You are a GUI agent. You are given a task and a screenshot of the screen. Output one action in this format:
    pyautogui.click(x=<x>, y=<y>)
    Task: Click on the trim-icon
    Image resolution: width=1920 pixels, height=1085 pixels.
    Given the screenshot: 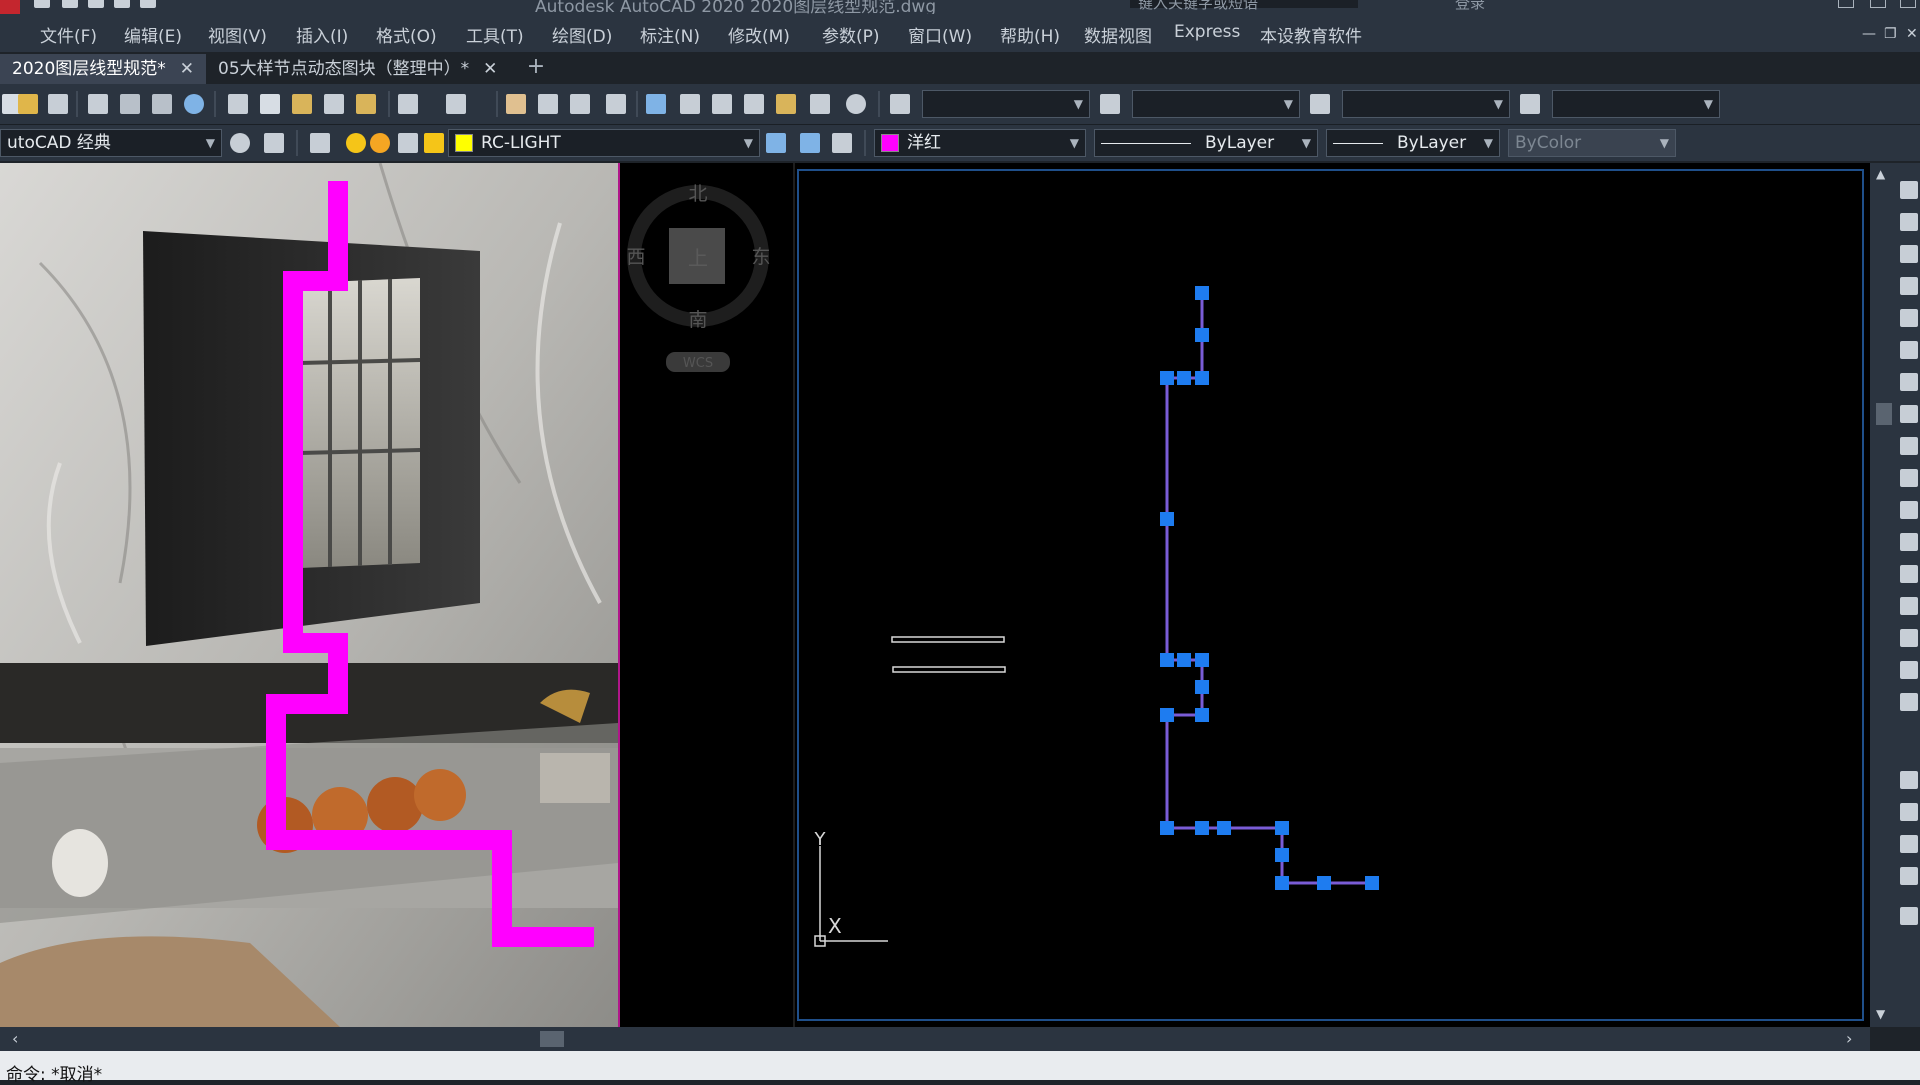 What is the action you would take?
    pyautogui.click(x=1909, y=478)
    